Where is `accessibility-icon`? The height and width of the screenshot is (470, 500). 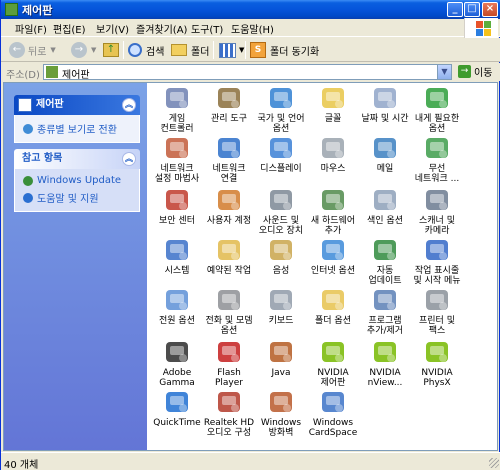
accessibility-icon is located at coordinates (437, 98).